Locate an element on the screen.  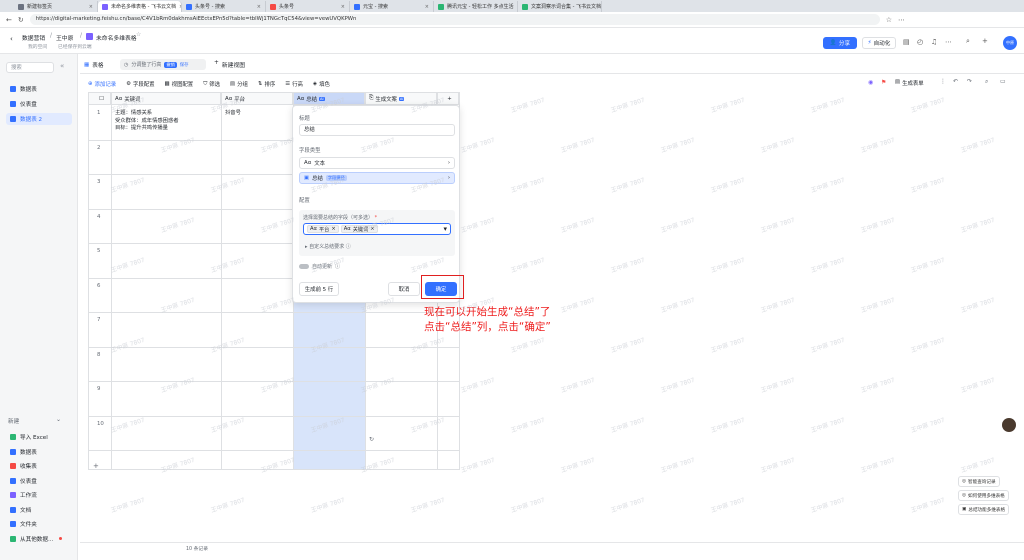
doc-title: 未命名多维表格 is located at coordinates (116, 37).